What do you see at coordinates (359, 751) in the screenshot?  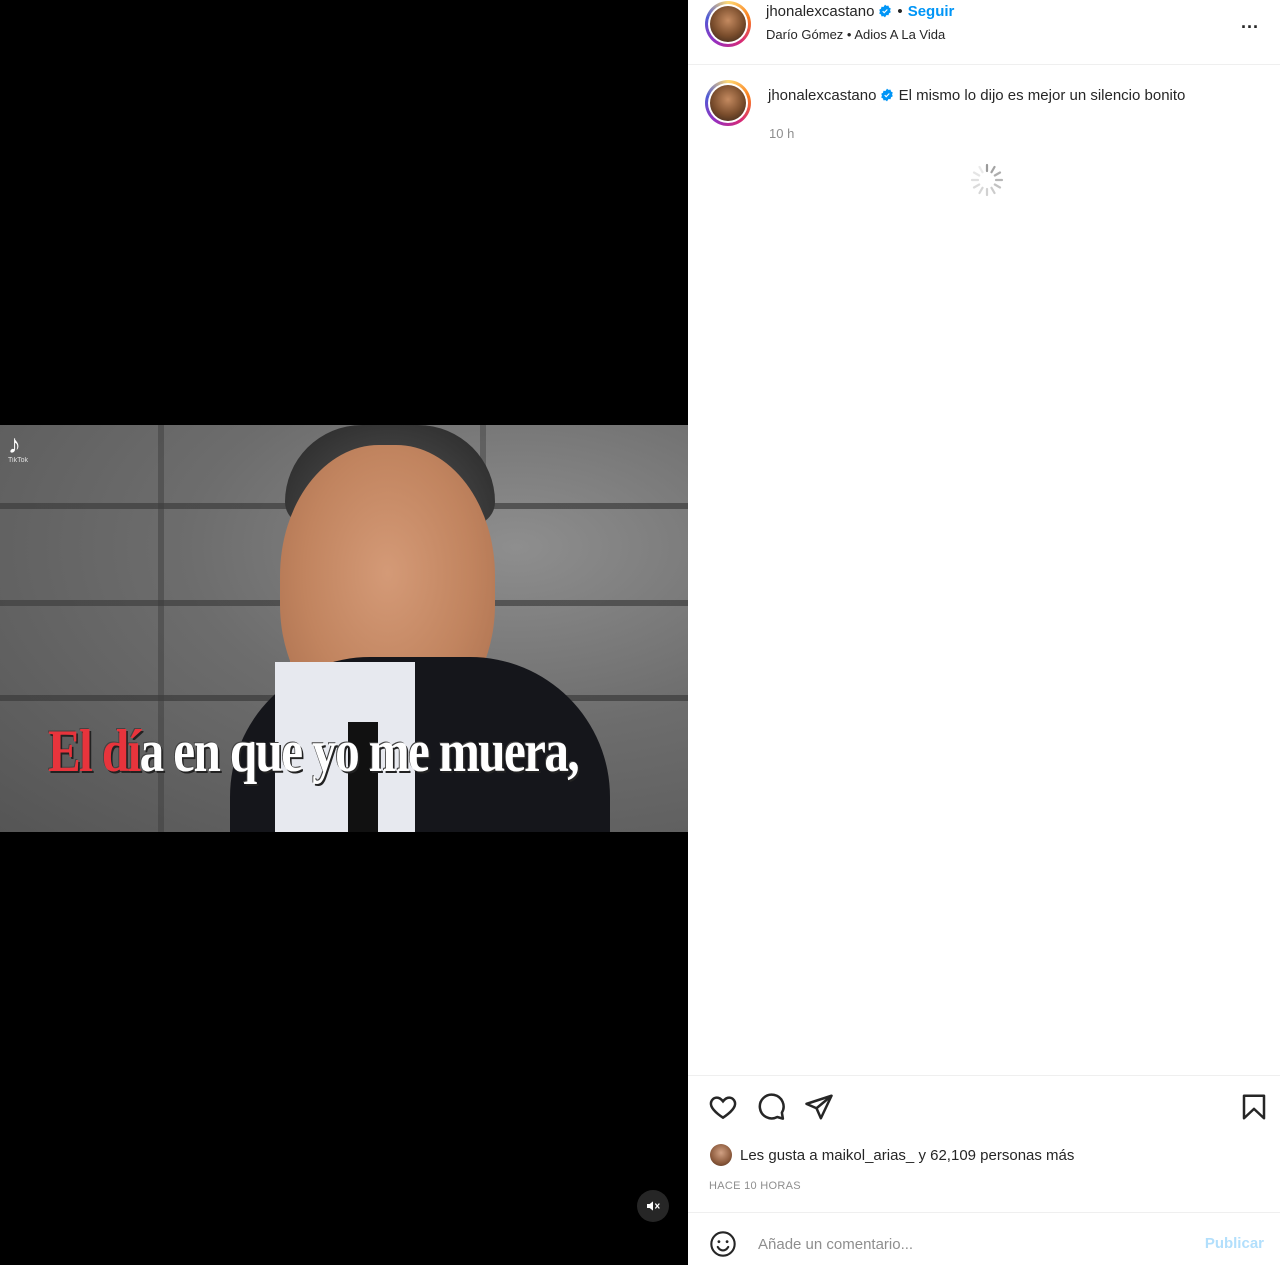 I see `video-caption-rest: a en que yo me muera,` at bounding box center [359, 751].